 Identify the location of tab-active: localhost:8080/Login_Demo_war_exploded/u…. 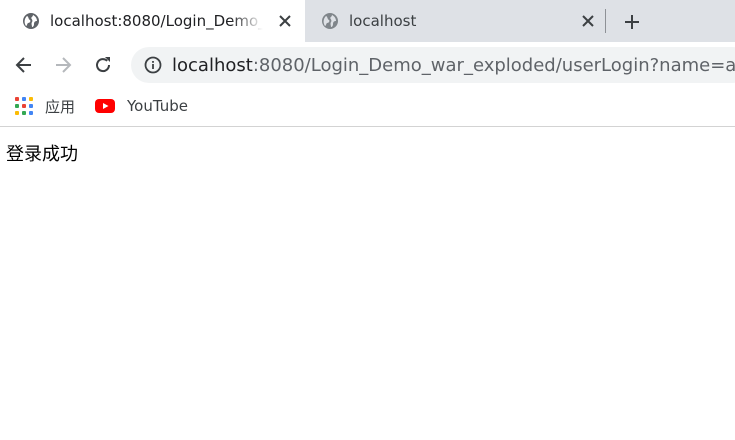
(152, 21).